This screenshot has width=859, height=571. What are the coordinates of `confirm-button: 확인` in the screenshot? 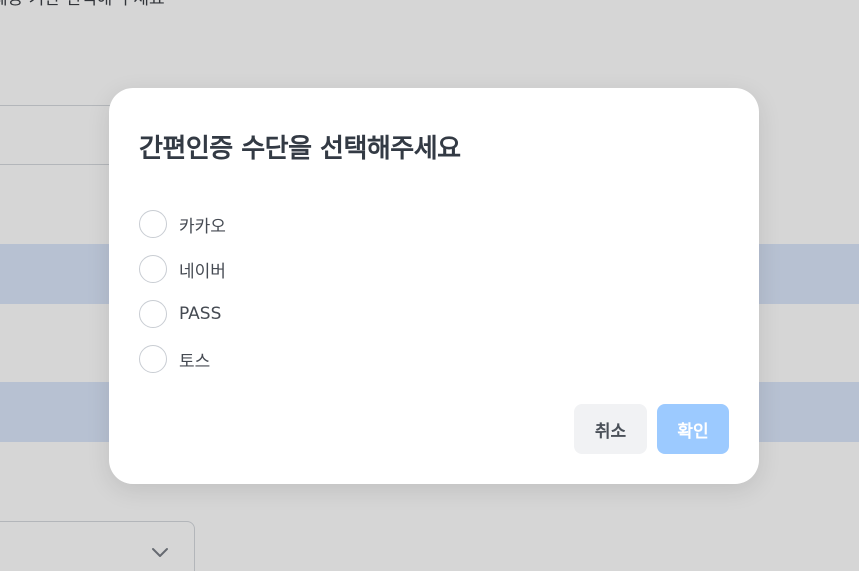 It's located at (693, 429).